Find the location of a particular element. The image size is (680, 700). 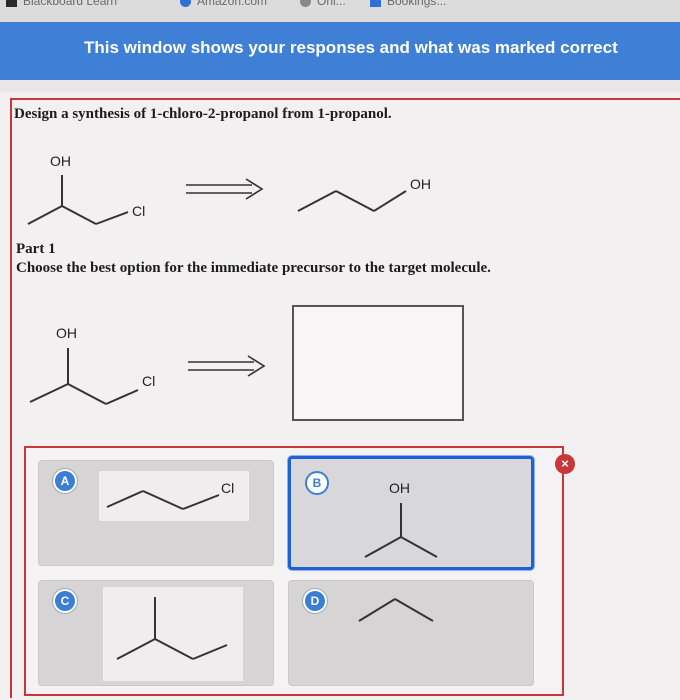

browser-tab-blackboard: Blackboard Learn is located at coordinates (61, 4).